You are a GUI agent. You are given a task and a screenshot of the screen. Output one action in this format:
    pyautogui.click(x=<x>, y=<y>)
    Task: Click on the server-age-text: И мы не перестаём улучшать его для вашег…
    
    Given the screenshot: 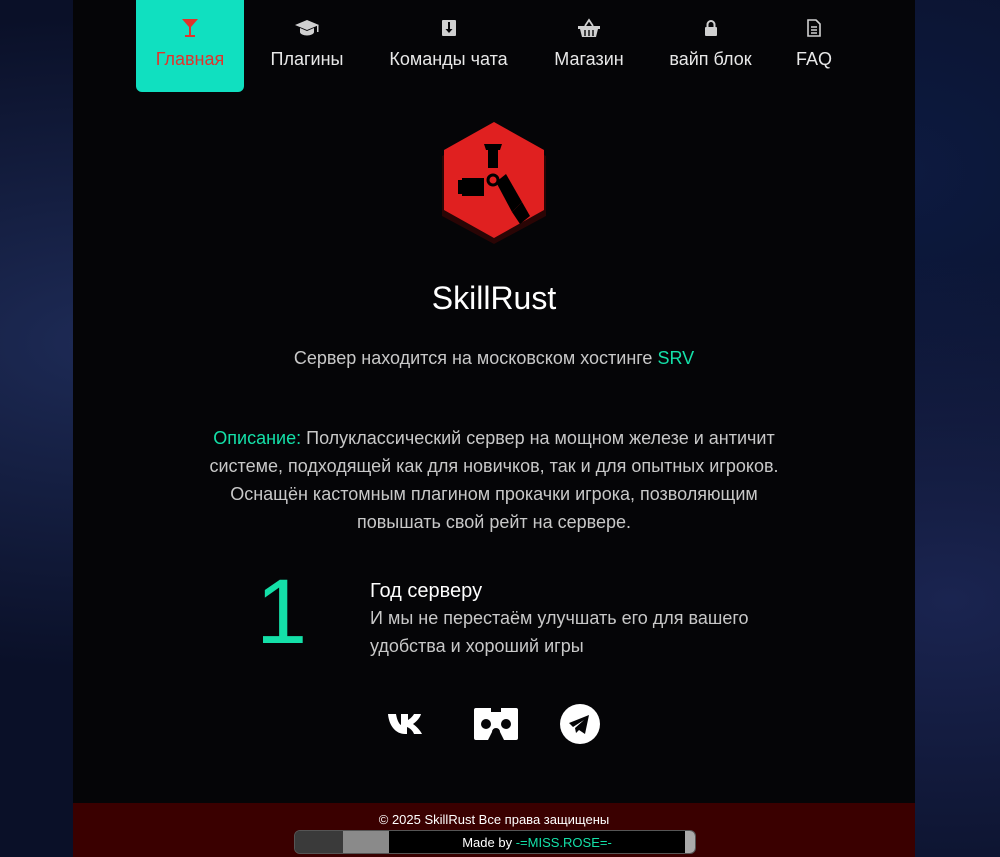 What is the action you would take?
    pyautogui.click(x=559, y=632)
    